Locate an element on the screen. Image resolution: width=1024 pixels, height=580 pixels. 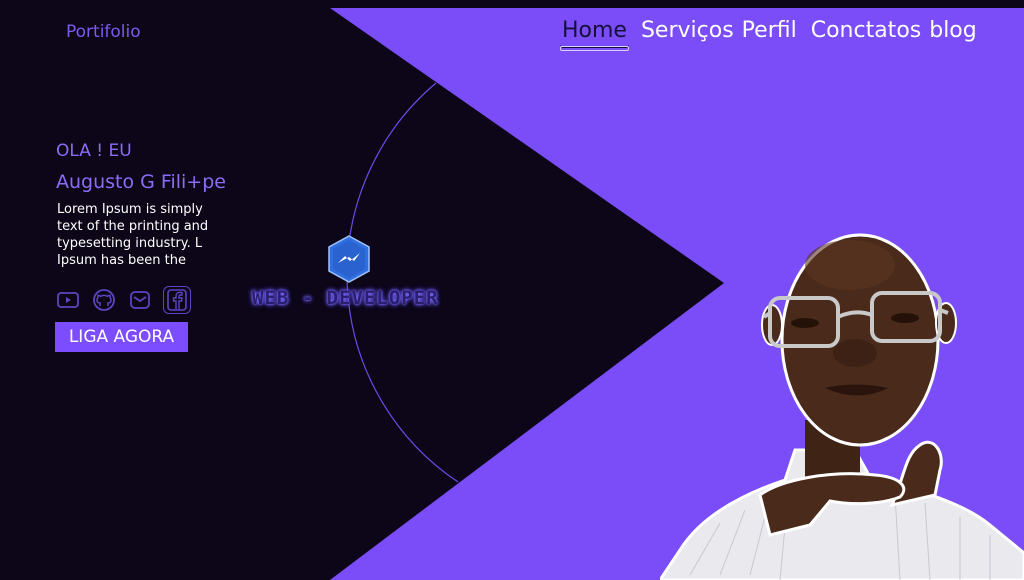
nav-contatos: Conctatos is located at coordinates (866, 31).